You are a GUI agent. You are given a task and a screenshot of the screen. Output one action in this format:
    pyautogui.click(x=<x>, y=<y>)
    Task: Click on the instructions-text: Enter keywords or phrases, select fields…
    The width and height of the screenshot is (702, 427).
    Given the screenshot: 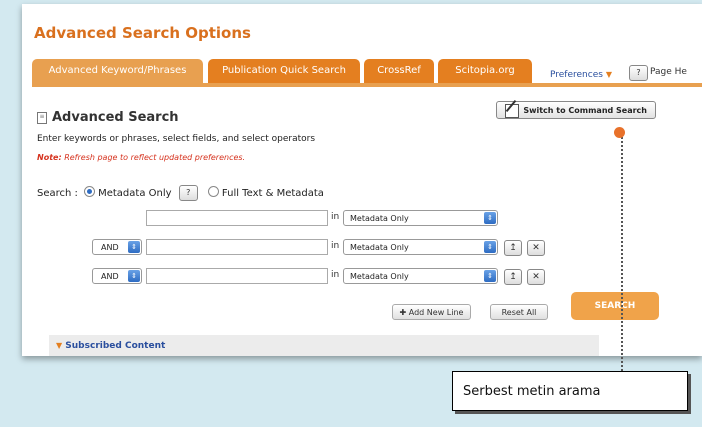 What is the action you would take?
    pyautogui.click(x=176, y=139)
    